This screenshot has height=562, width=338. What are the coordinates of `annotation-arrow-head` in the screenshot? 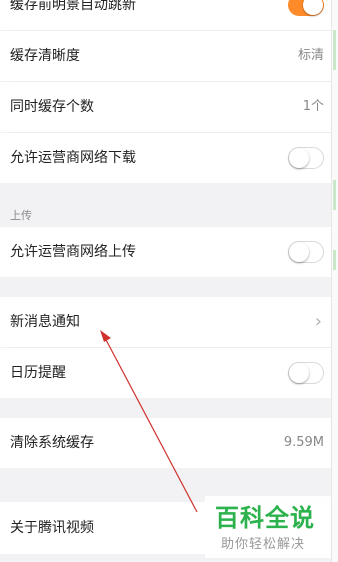 It's located at (105, 336).